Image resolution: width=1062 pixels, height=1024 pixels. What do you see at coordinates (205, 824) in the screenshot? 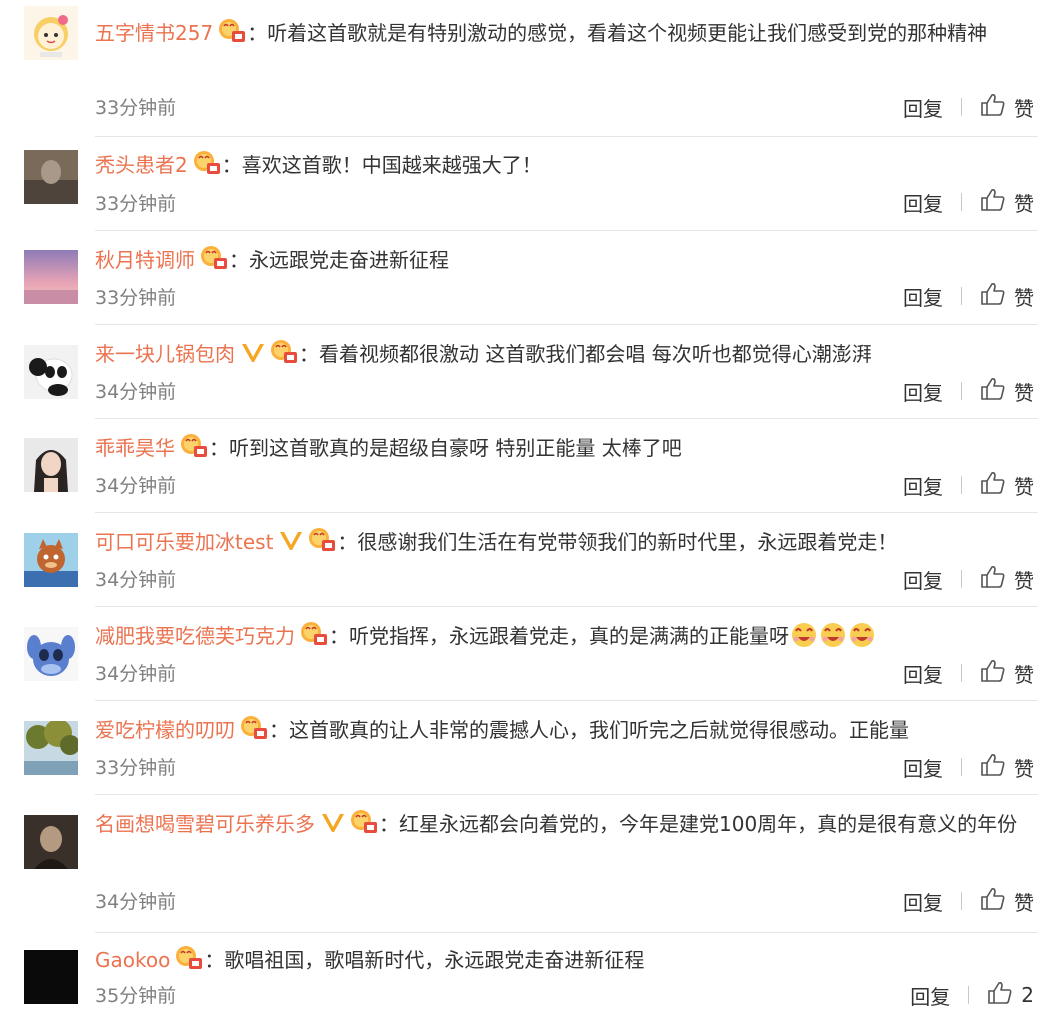
I see `username-link: 名画想喝雪碧可乐养乐多` at bounding box center [205, 824].